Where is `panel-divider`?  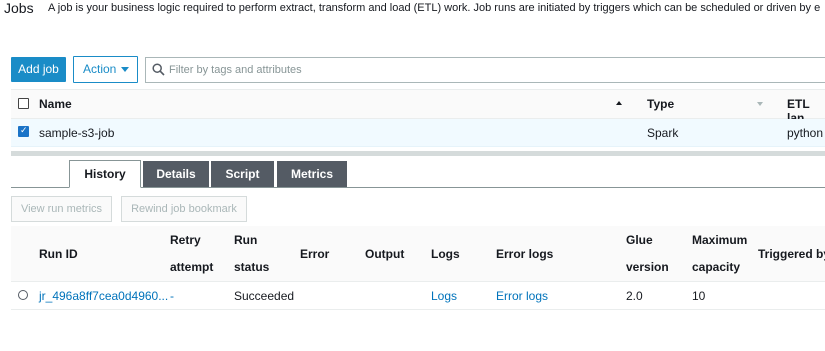 panel-divider is located at coordinates (418, 153).